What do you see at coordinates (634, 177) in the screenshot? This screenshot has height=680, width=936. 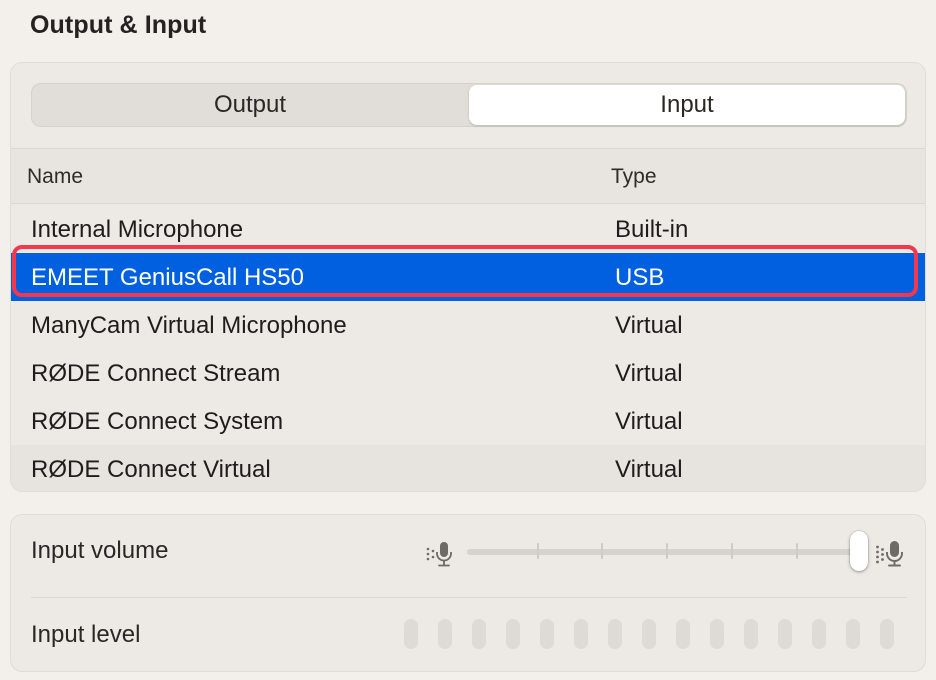 I see `column-header-type: Type` at bounding box center [634, 177].